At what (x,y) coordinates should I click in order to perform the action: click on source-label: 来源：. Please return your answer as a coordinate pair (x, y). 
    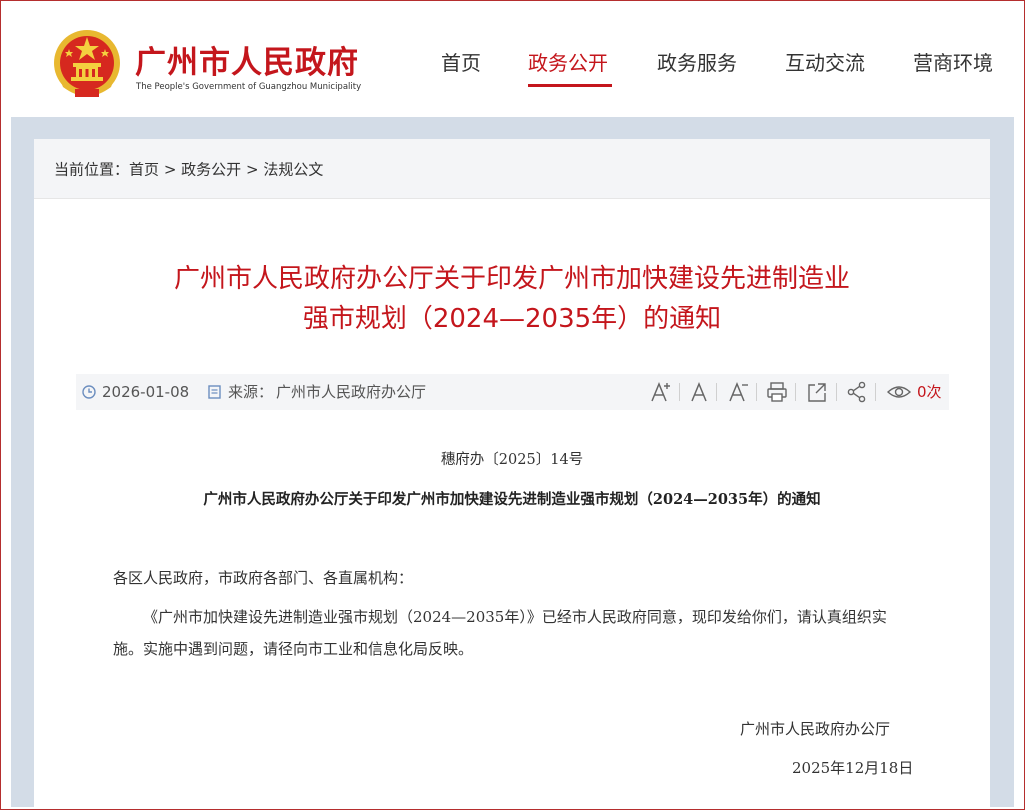
    Looking at the image, I should click on (251, 392).